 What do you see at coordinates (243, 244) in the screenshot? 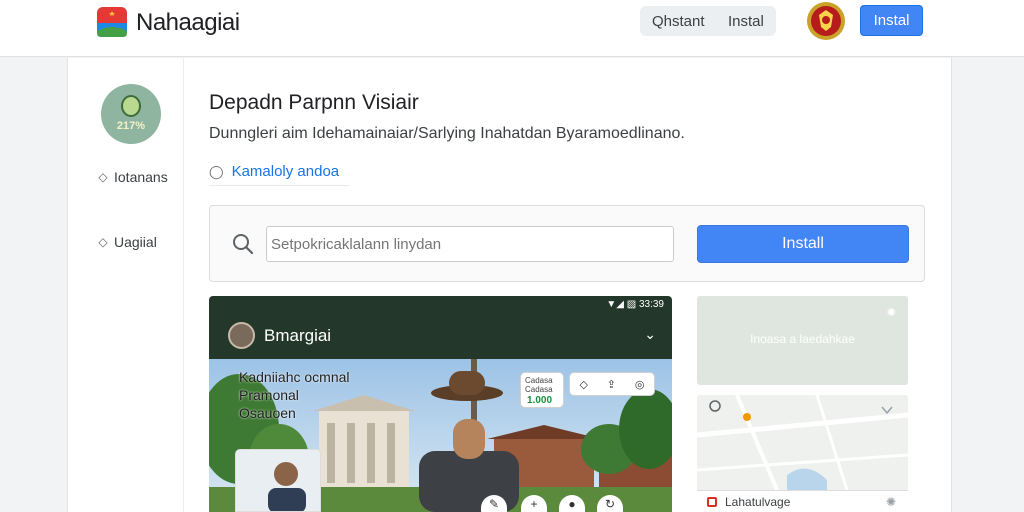
I see `search-icon` at bounding box center [243, 244].